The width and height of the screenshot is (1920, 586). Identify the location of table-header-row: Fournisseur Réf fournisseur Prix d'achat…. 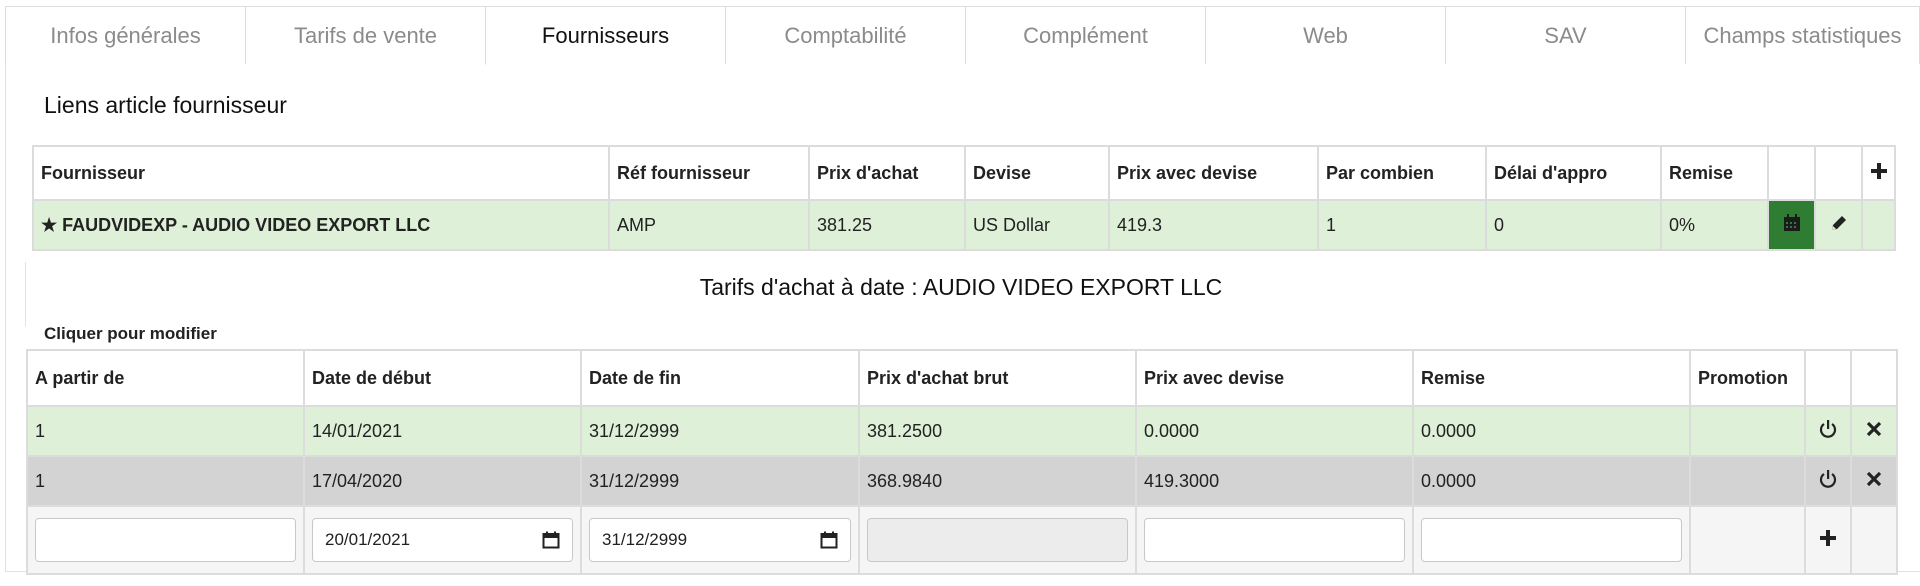
(964, 173).